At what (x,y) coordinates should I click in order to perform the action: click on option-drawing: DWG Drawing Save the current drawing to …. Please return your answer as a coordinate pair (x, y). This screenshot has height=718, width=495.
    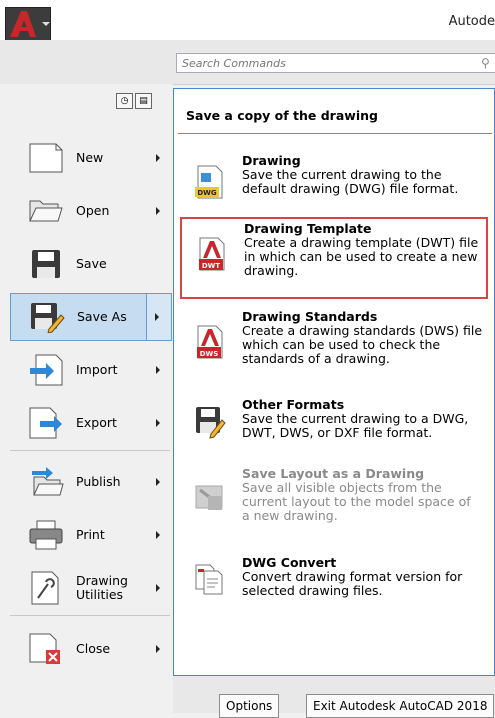
    Looking at the image, I should click on (334, 180).